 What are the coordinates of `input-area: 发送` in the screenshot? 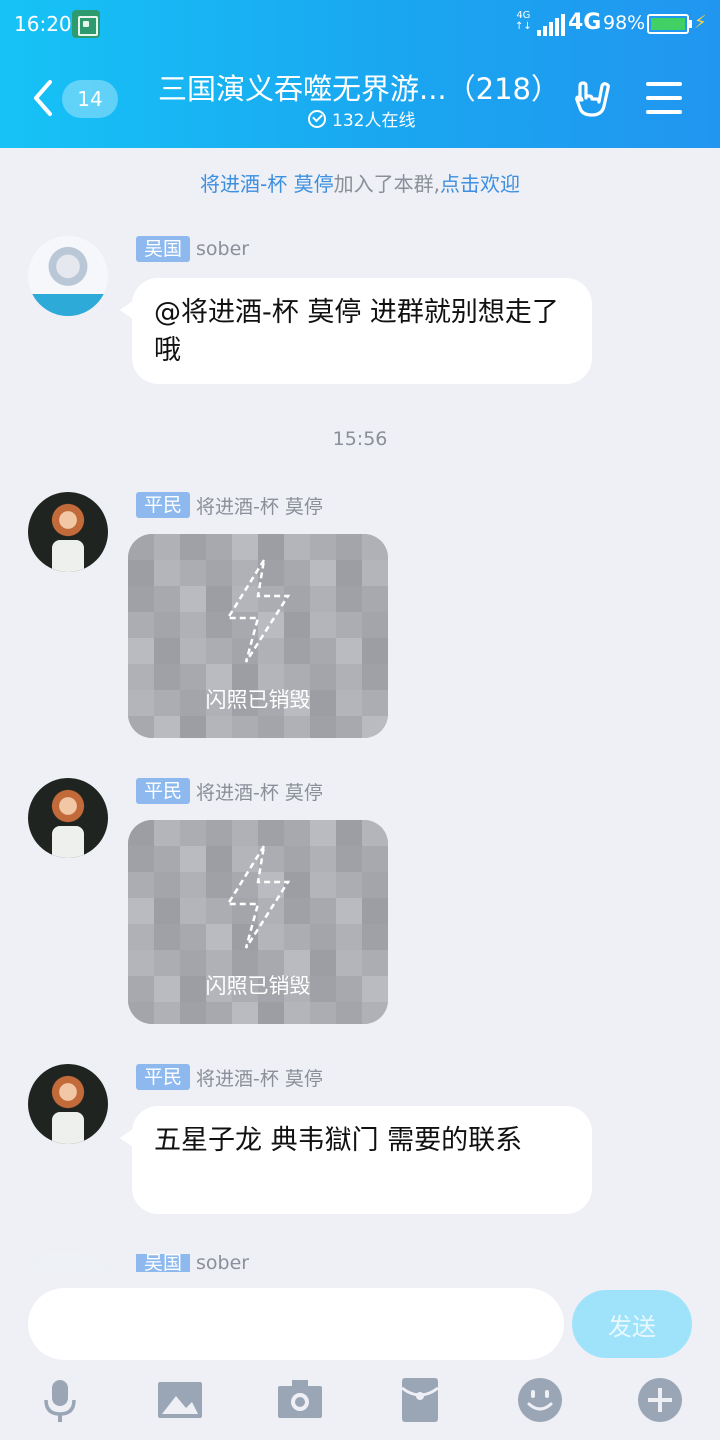 It's located at (360, 1356).